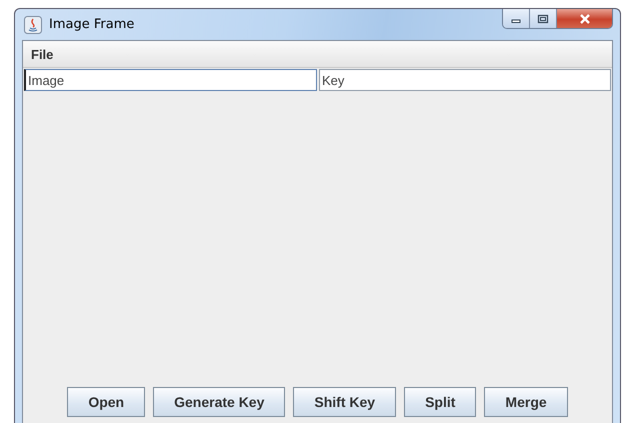  What do you see at coordinates (516, 18) in the screenshot?
I see `minimize-button` at bounding box center [516, 18].